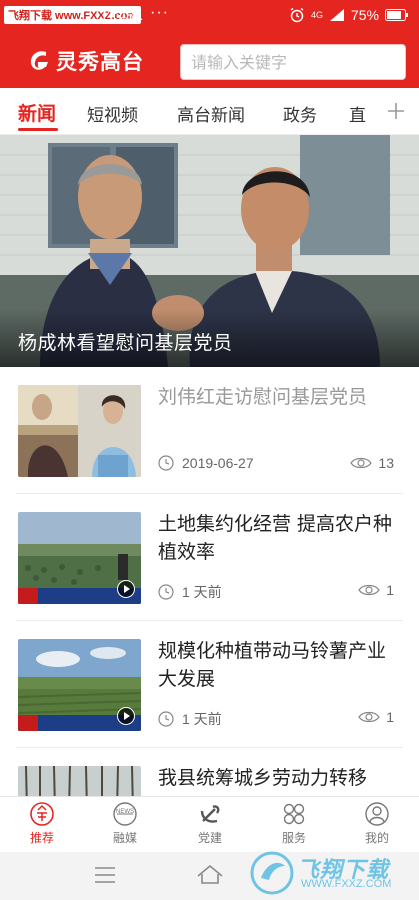 Image resolution: width=419 pixels, height=900 pixels. What do you see at coordinates (39, 60) in the screenshot?
I see `logo-mark-icon` at bounding box center [39, 60].